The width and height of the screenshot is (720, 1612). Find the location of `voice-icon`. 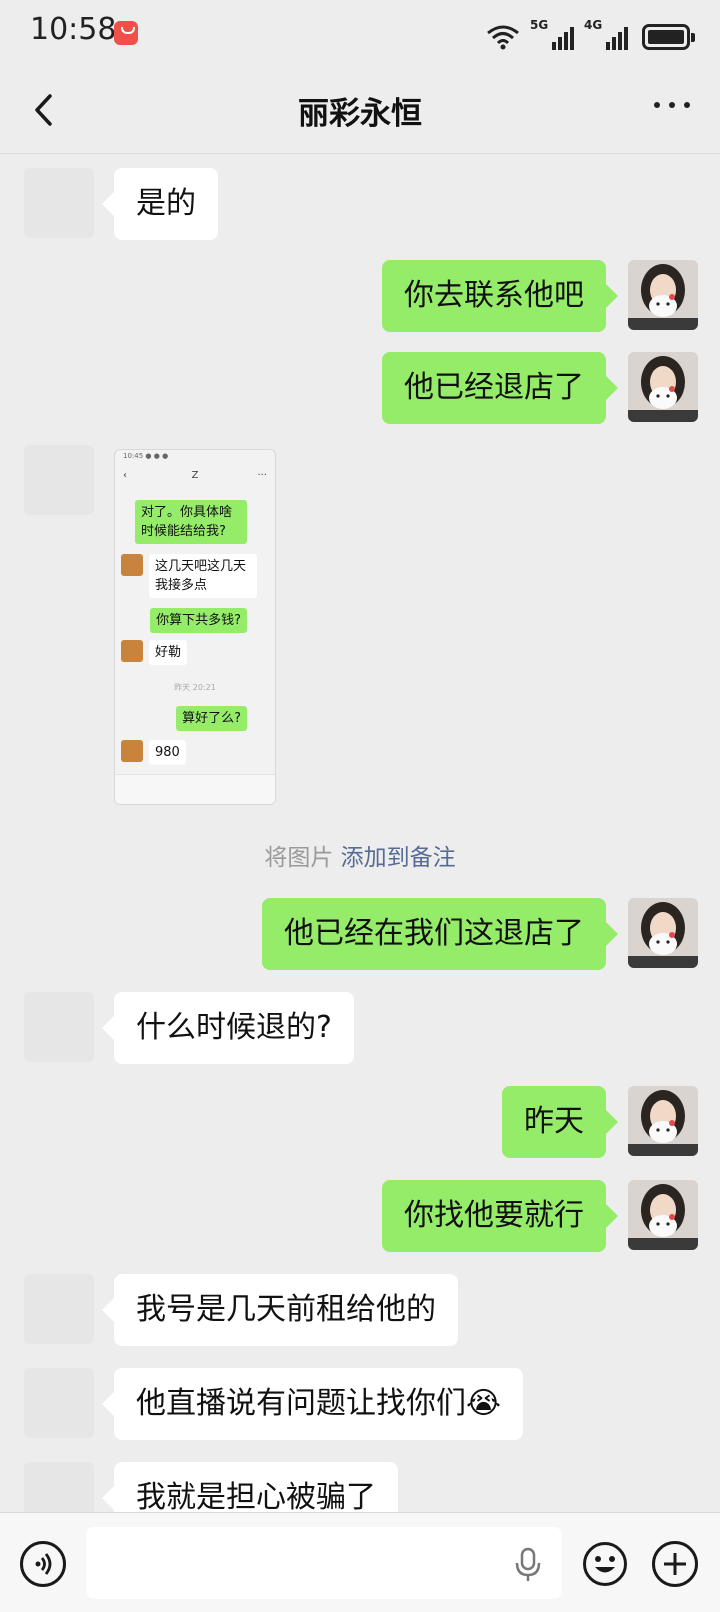

voice-icon is located at coordinates (43, 1564).